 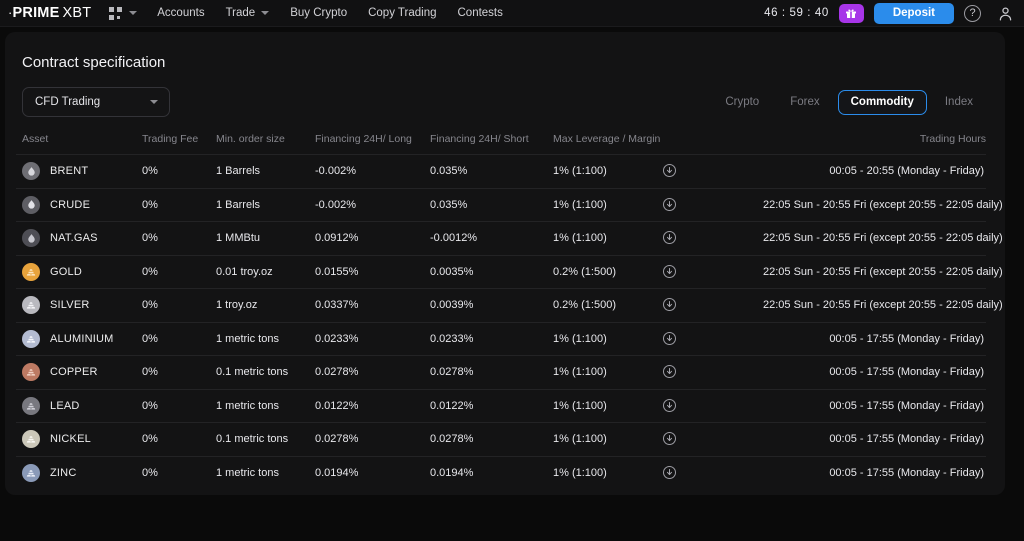 What do you see at coordinates (116, 13) in the screenshot?
I see `apps-grid-icon` at bounding box center [116, 13].